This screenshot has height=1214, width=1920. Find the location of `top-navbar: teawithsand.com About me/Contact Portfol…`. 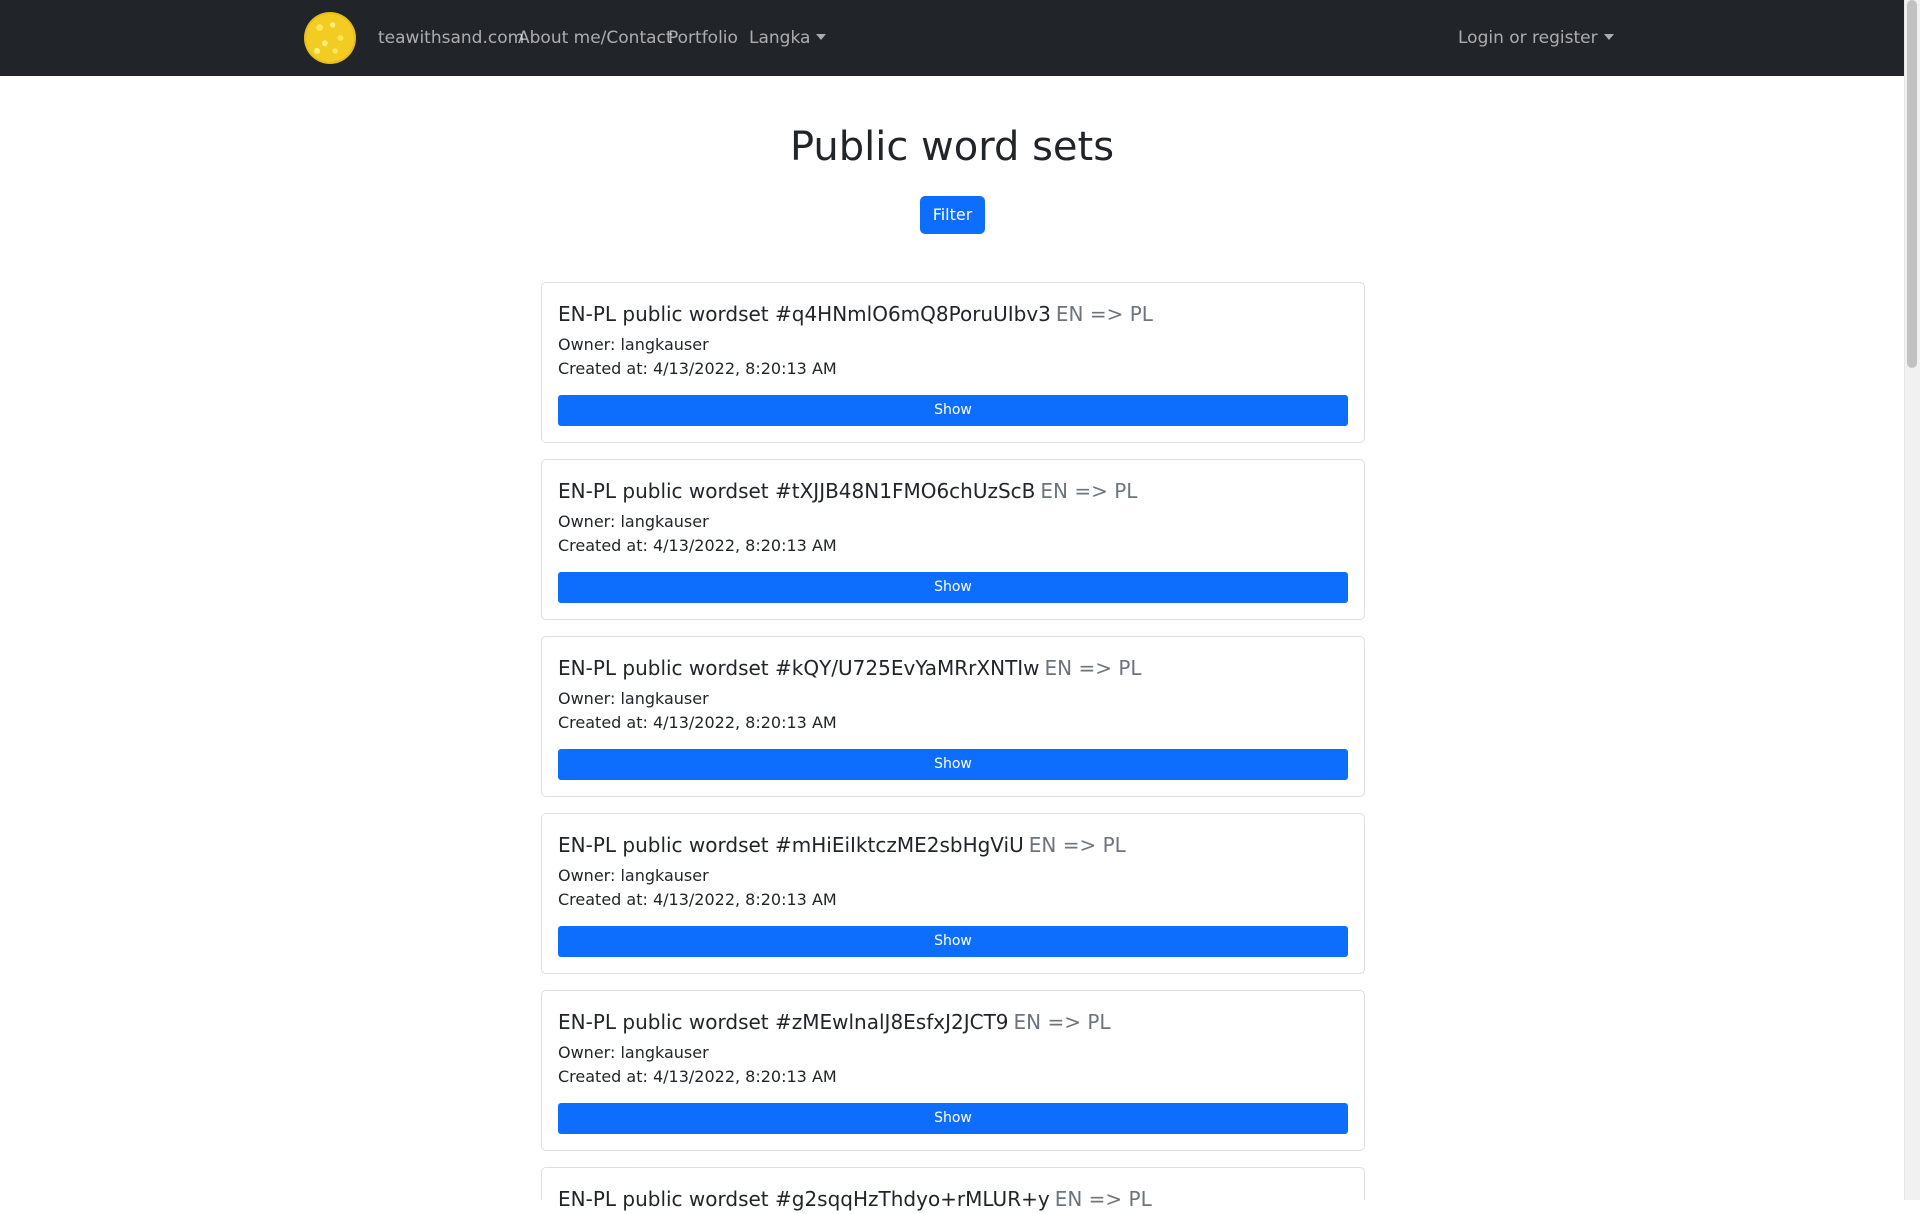

top-navbar: teawithsand.com About me/Contact Portfol… is located at coordinates (952, 38).